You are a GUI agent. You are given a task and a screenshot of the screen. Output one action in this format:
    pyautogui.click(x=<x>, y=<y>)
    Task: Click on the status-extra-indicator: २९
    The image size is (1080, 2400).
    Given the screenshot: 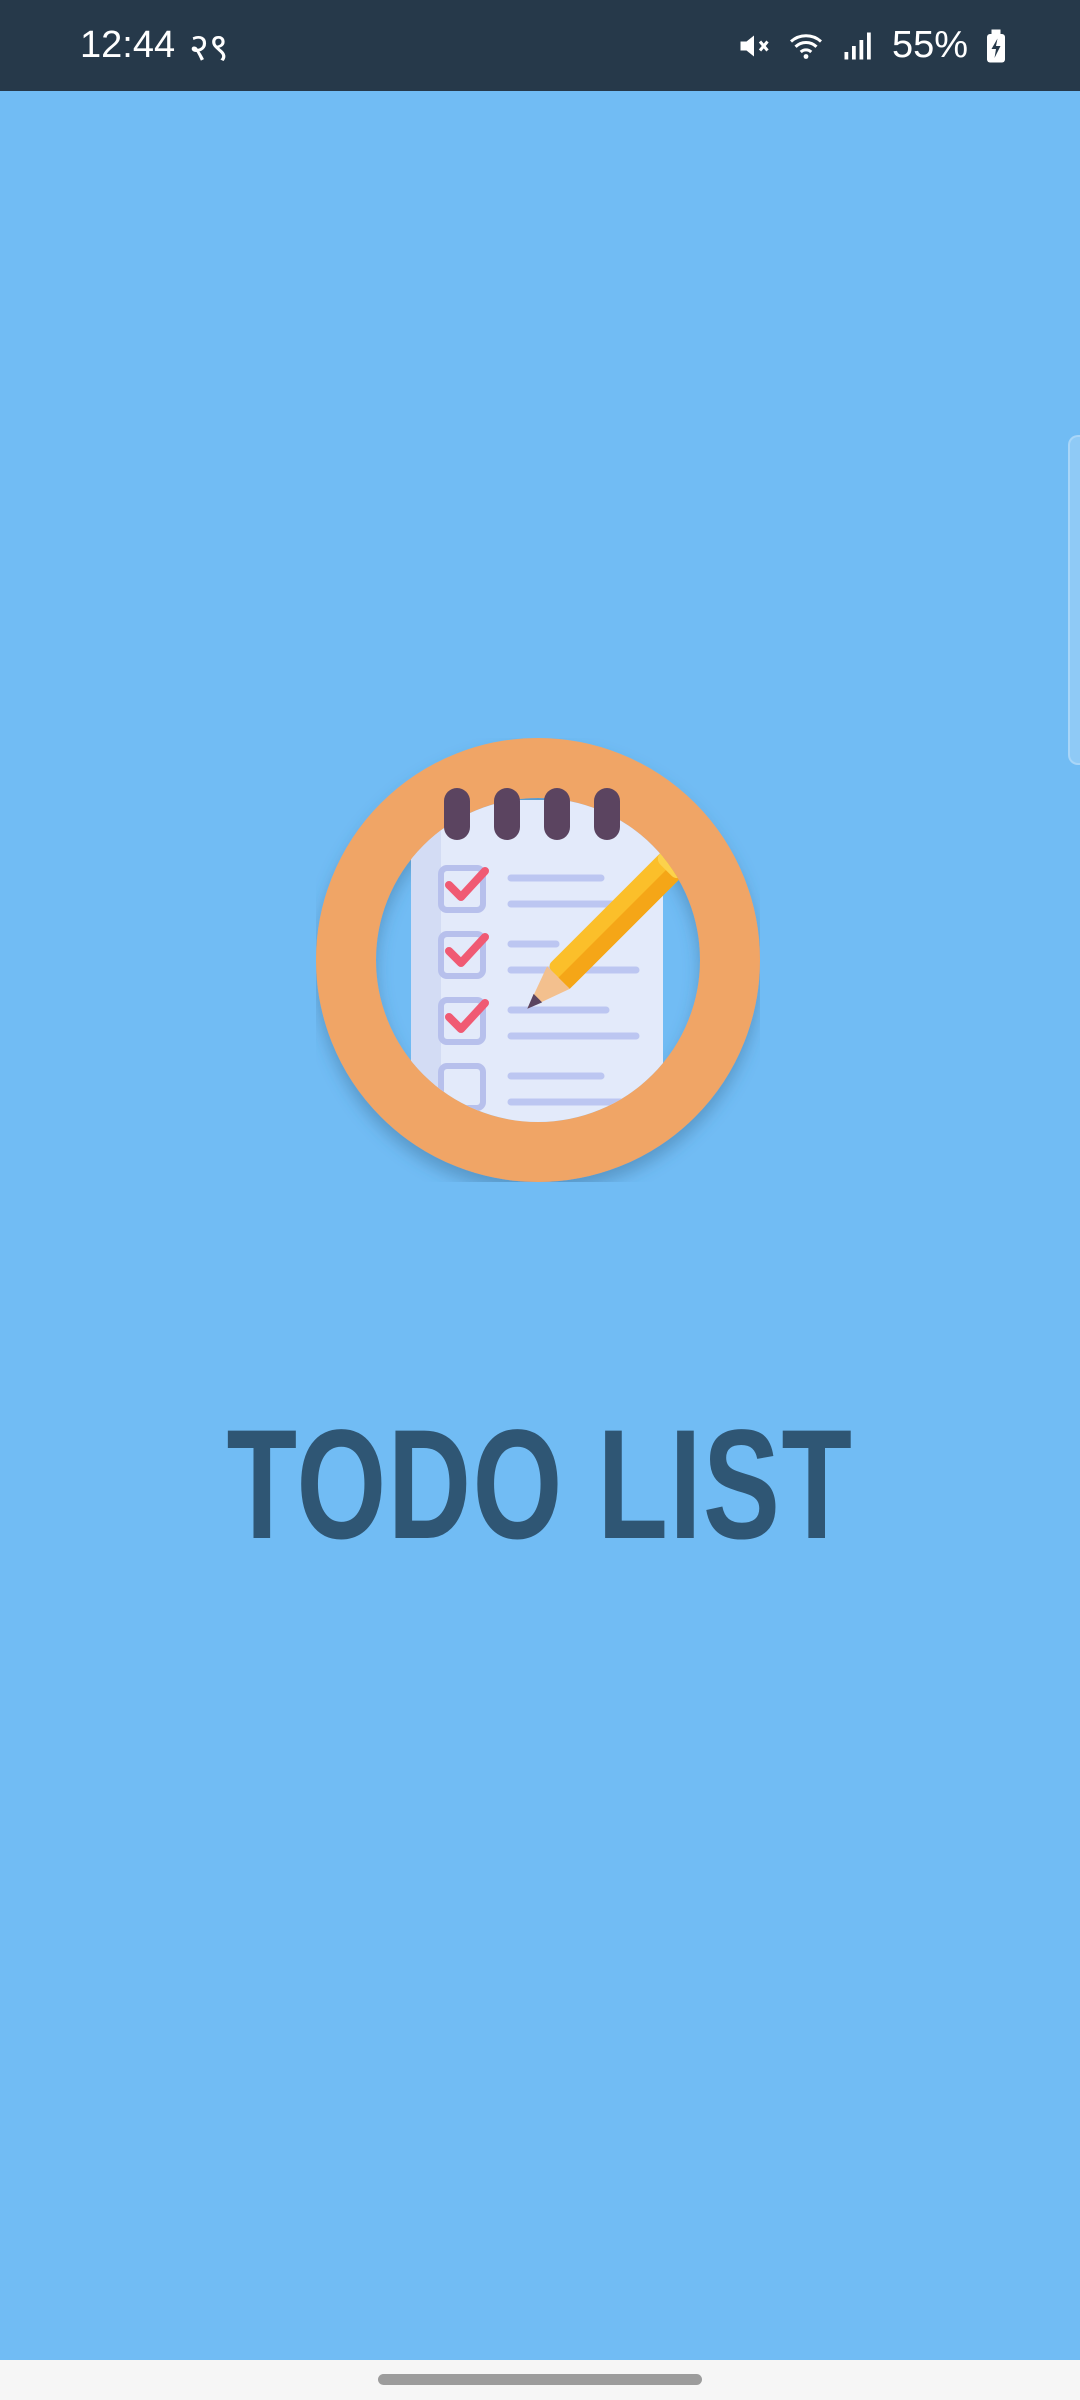 What is the action you would take?
    pyautogui.click(x=209, y=47)
    